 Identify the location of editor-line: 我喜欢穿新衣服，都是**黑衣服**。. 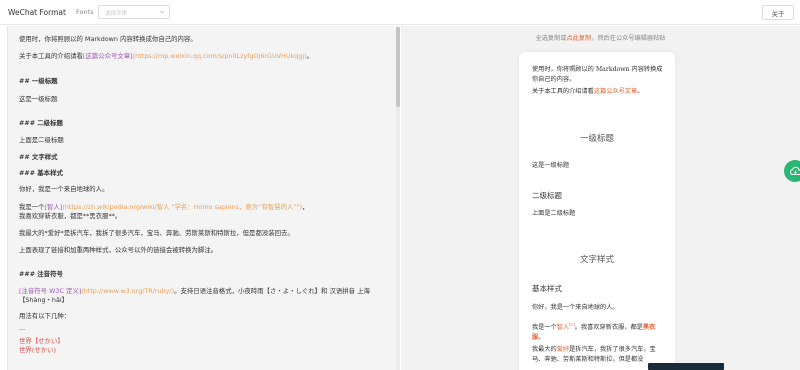
(70, 216).